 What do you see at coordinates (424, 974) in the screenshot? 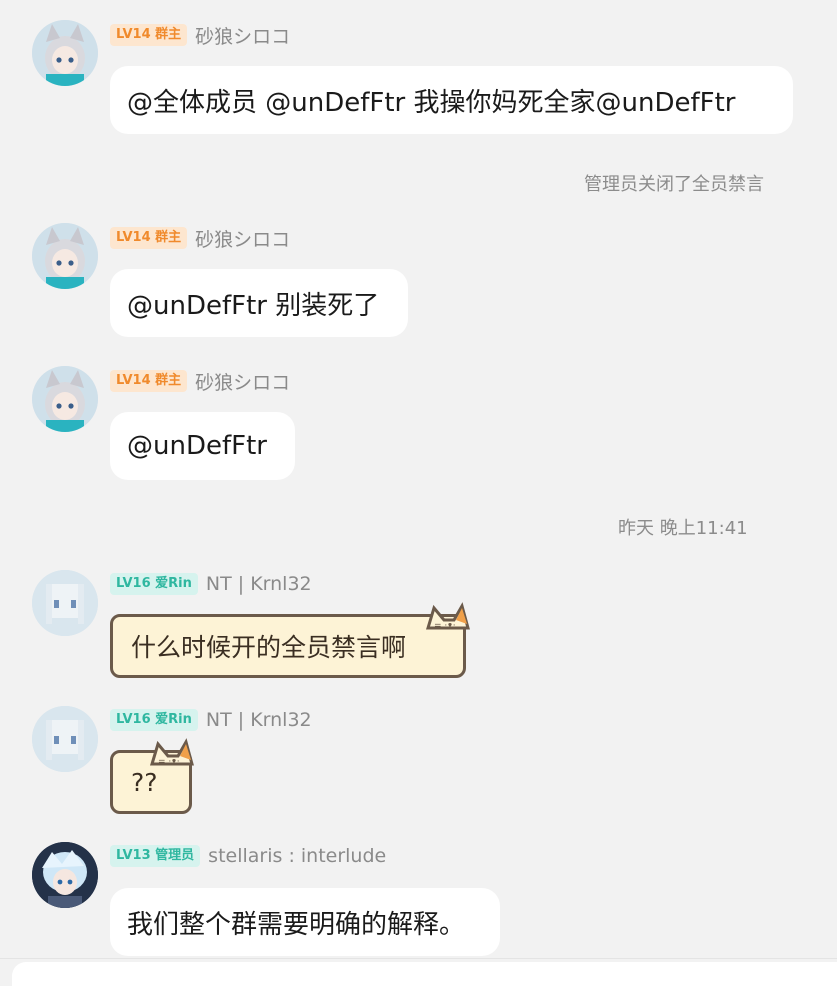
I see `message-input-bar` at bounding box center [424, 974].